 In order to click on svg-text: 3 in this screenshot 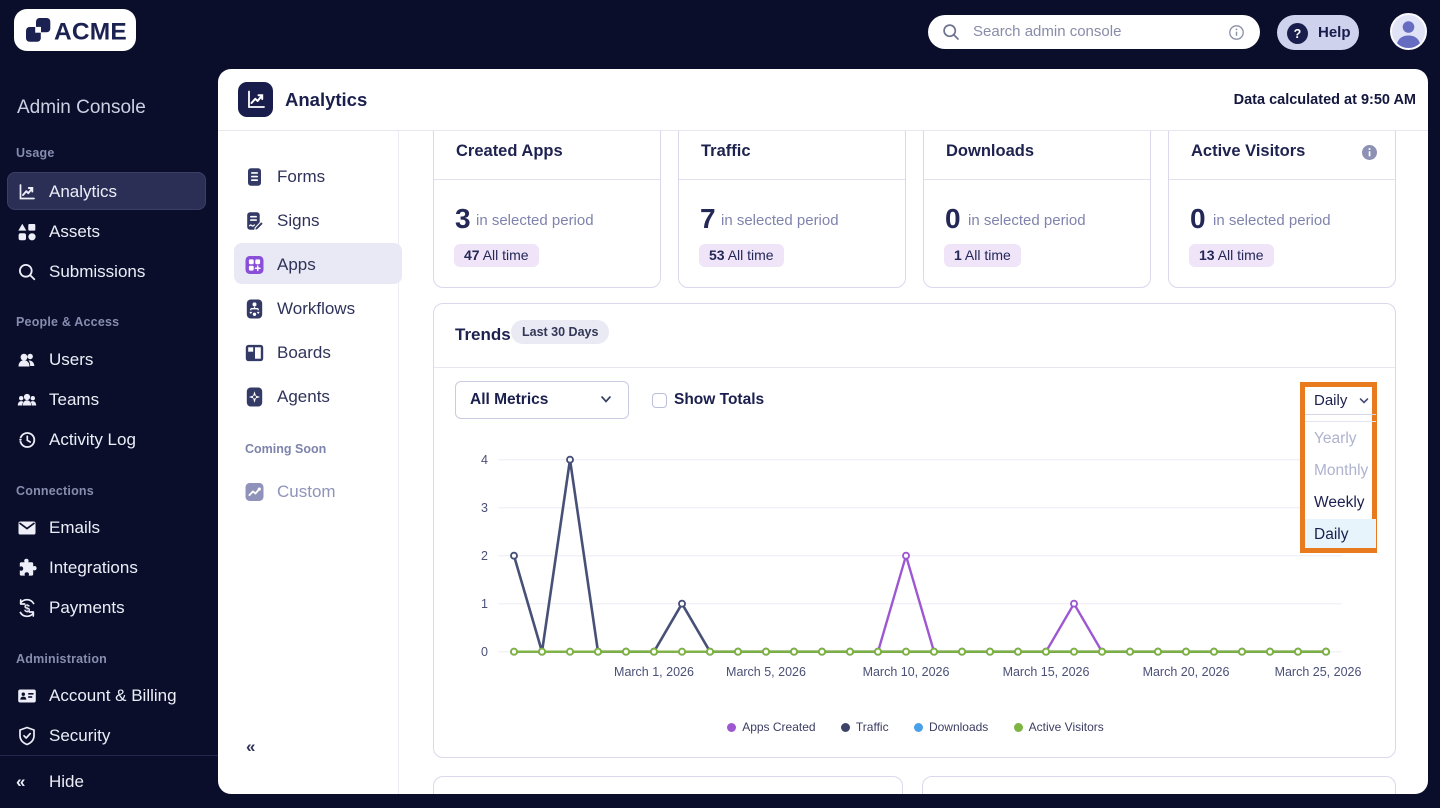, I will do `click(484, 508)`.